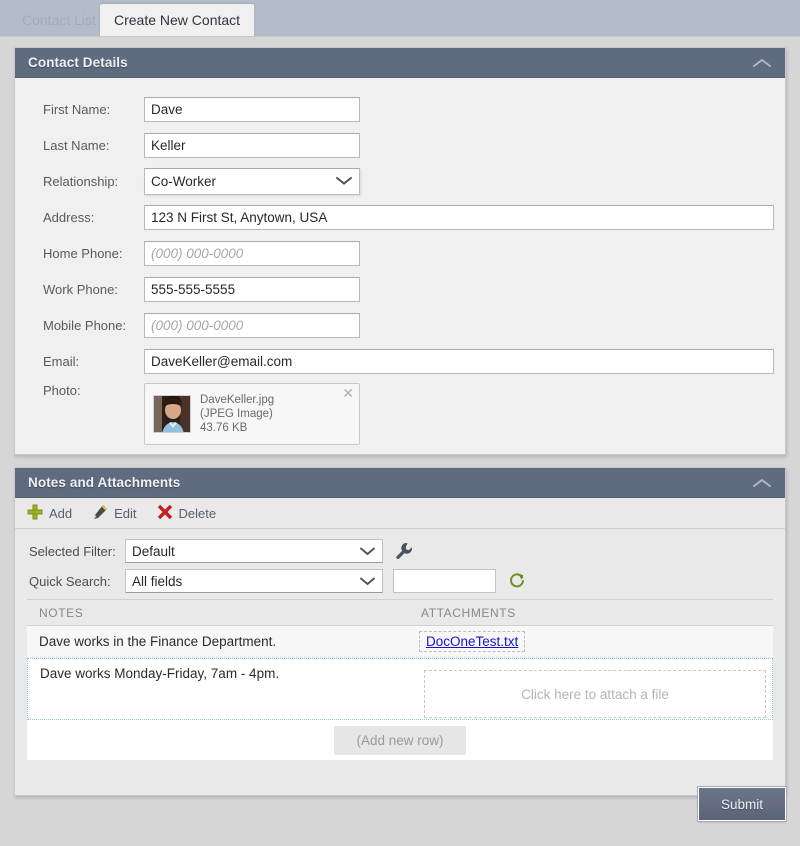 The height and width of the screenshot is (846, 800). Describe the element at coordinates (400, 513) in the screenshot. I see `notes-toolbar: Add Edit Delete` at that location.